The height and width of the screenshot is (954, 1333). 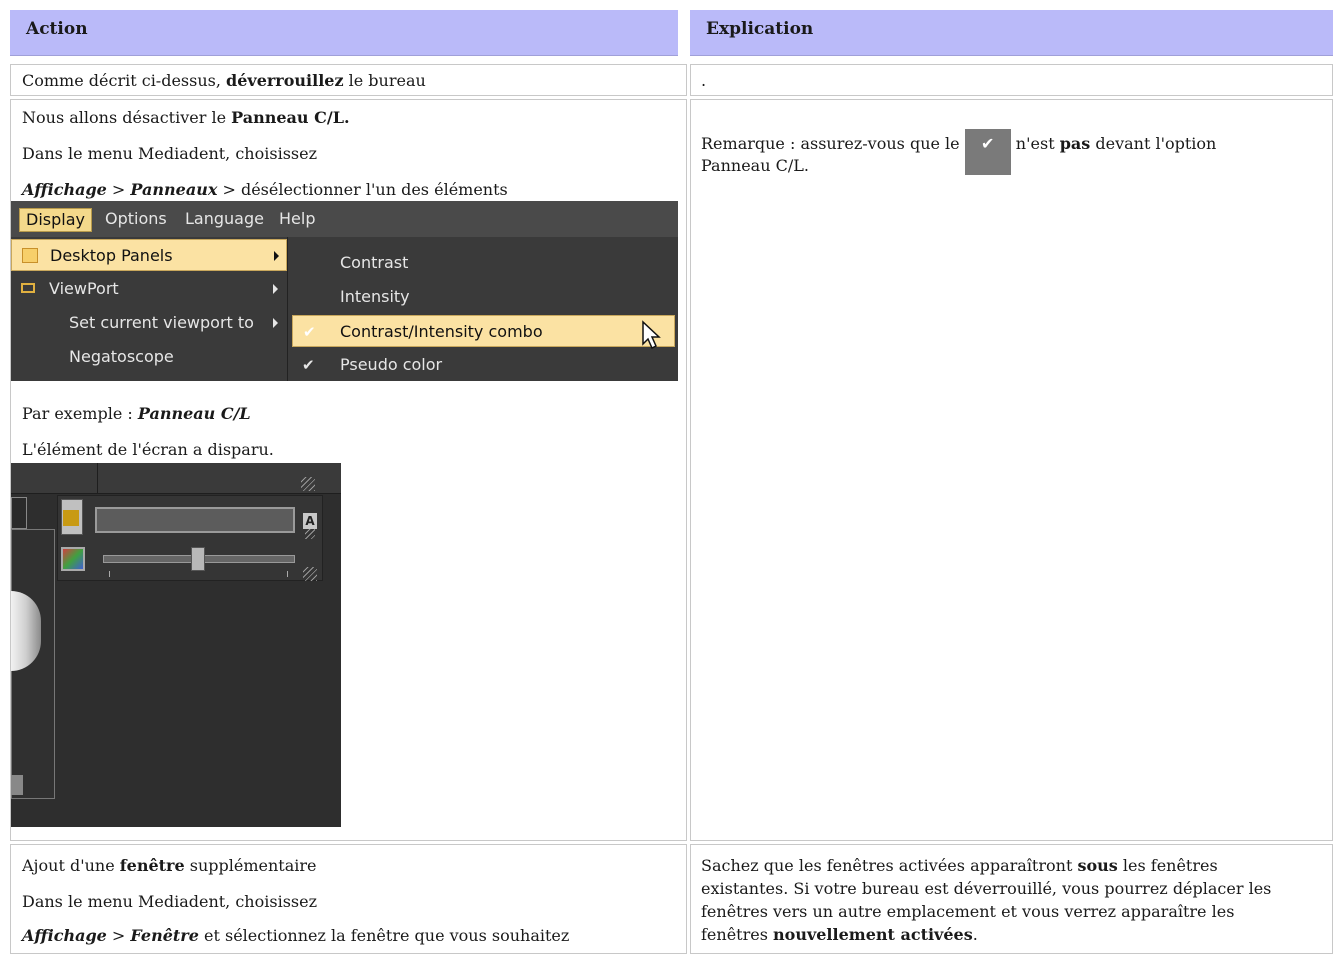 I want to click on menubar: Display Options Language Help, so click(x=344, y=219).